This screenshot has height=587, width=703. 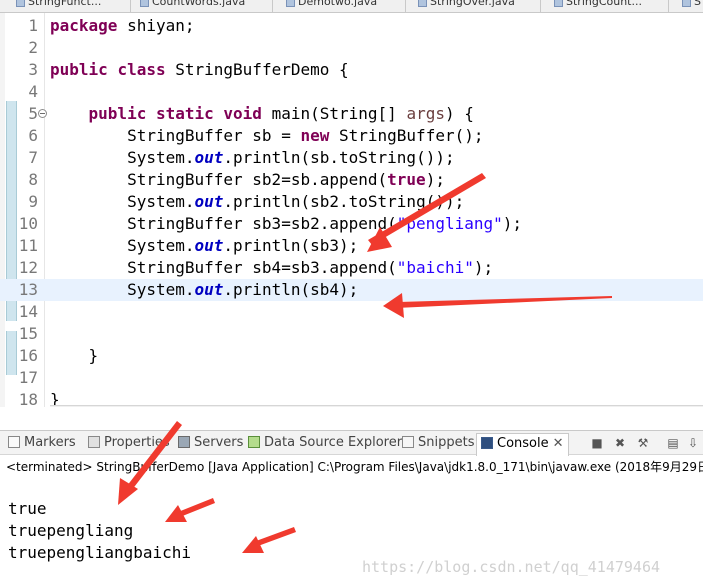 I want to click on code-line: 7 System.out.println(sb.toString());, so click(x=351, y=158).